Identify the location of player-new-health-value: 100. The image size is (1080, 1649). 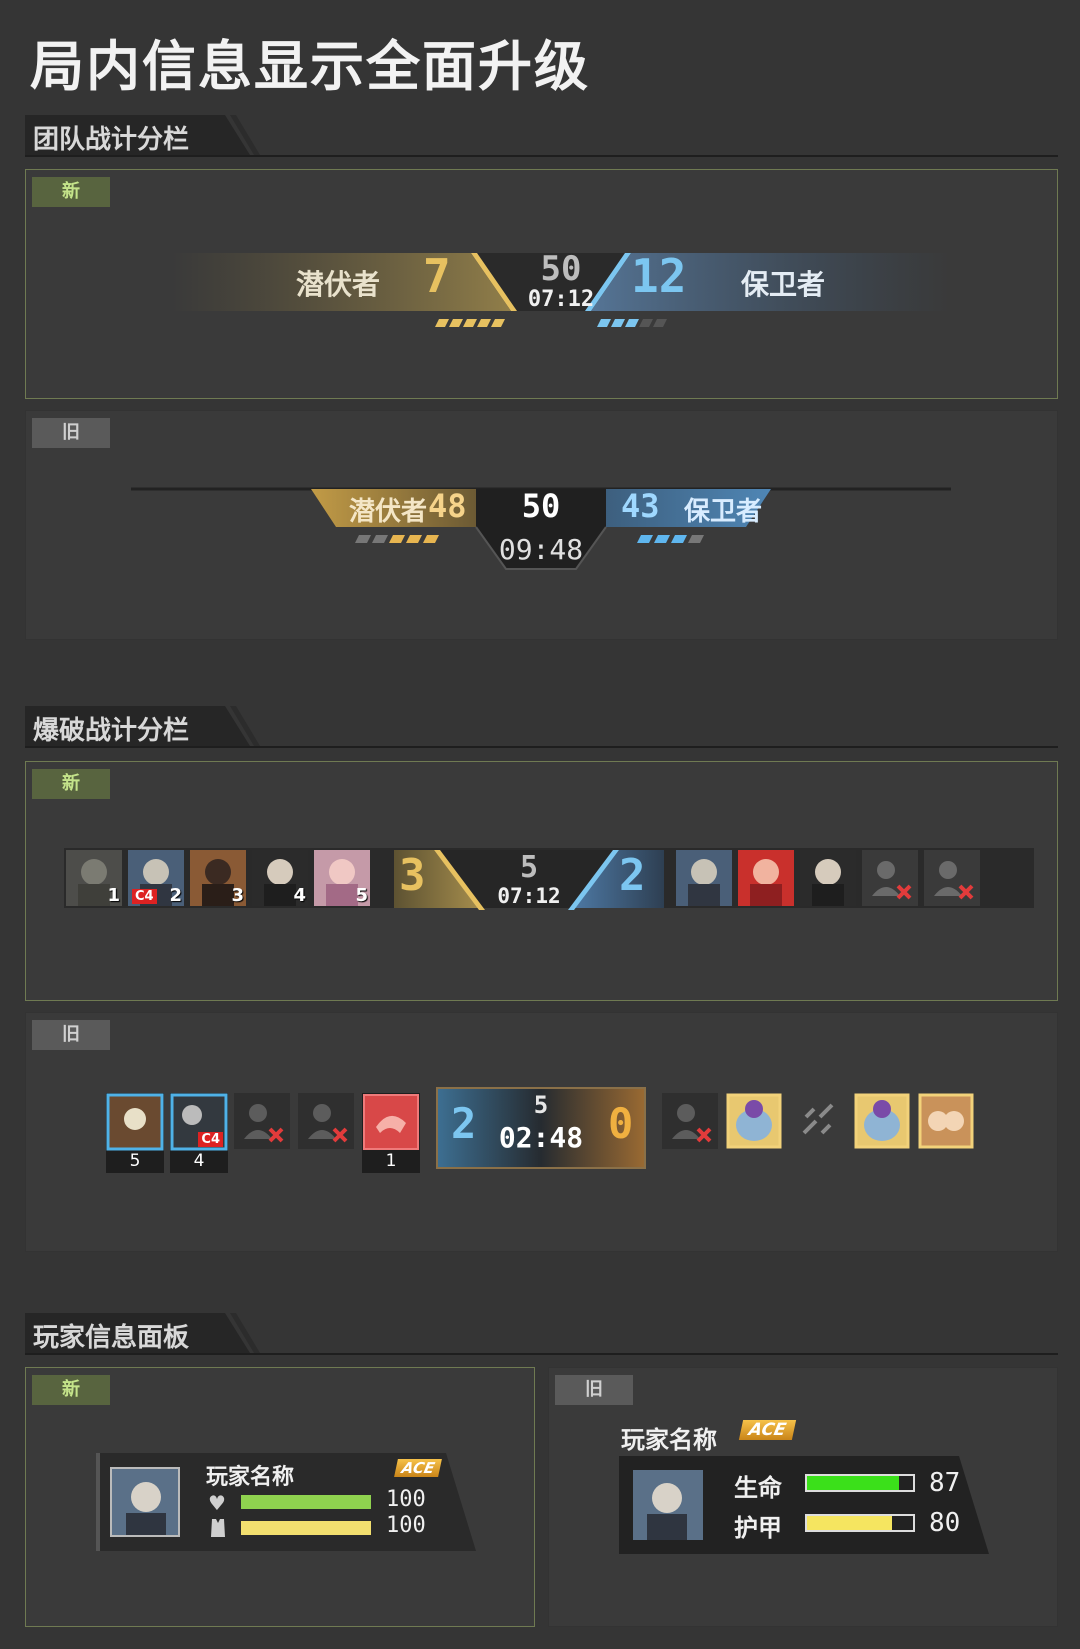
(406, 1499).